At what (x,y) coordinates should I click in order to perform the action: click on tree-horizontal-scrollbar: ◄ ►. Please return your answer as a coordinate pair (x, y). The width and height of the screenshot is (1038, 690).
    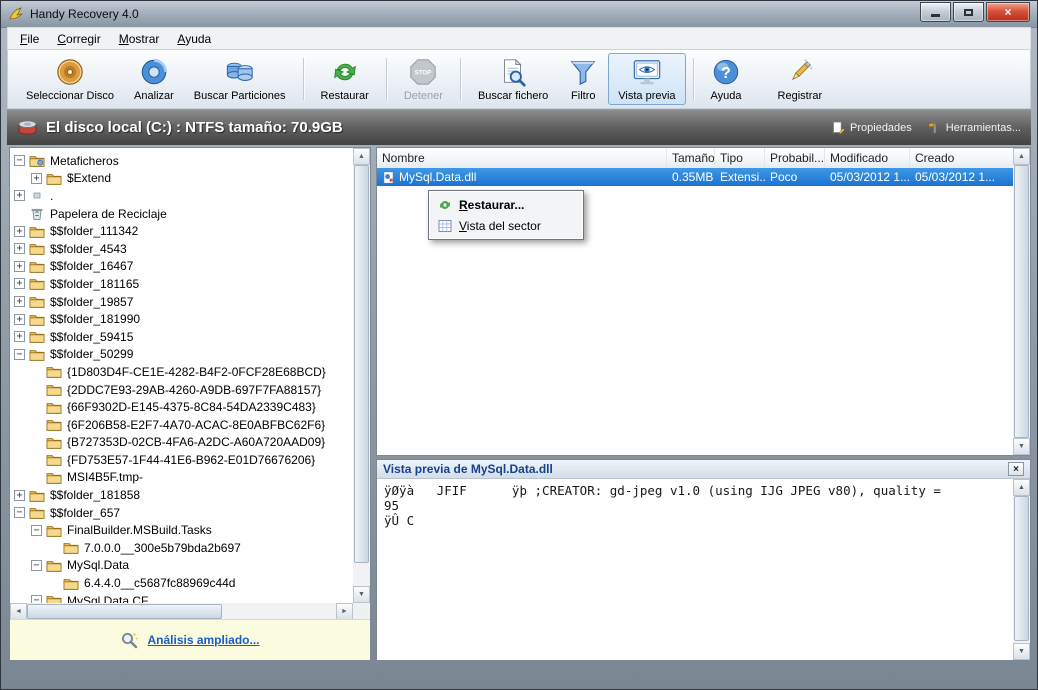
    Looking at the image, I should click on (181, 611).